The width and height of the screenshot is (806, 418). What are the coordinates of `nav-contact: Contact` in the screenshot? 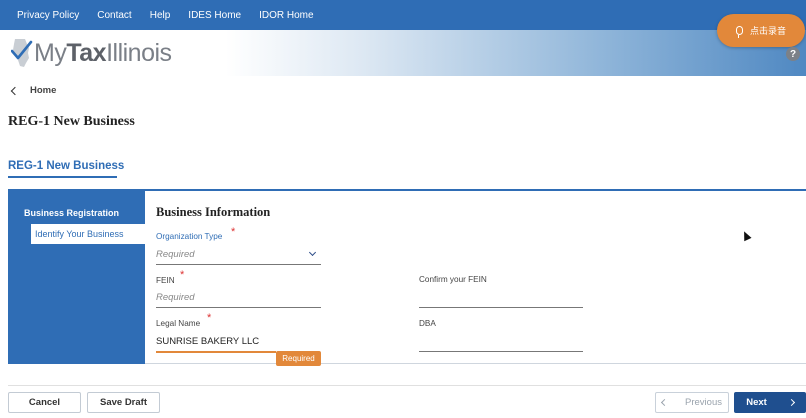 It's located at (114, 15).